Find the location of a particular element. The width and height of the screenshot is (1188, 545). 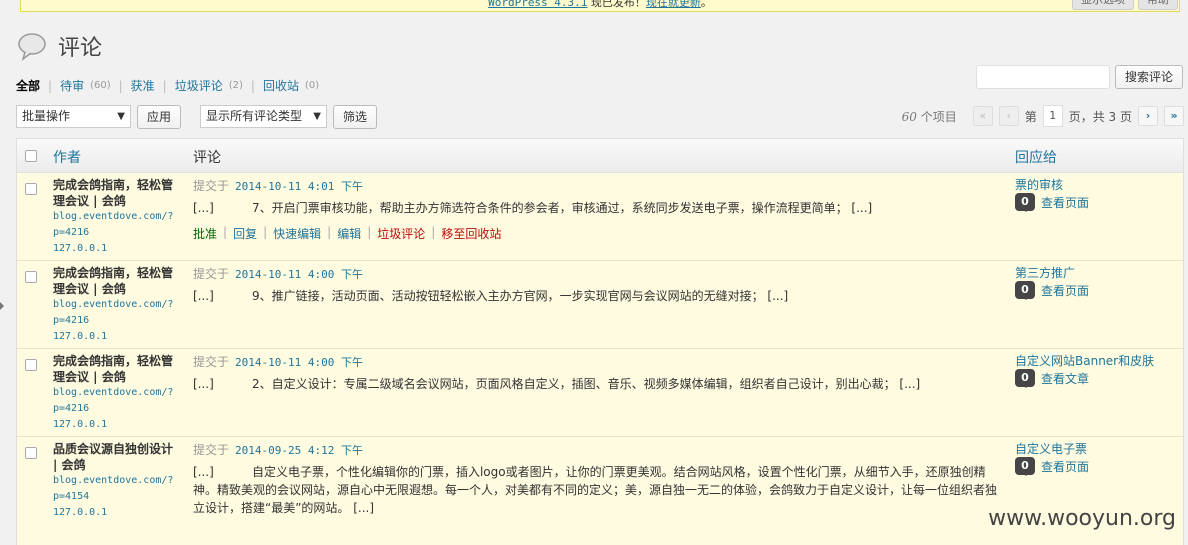

collapse-arrow-icon is located at coordinates (2, 306).